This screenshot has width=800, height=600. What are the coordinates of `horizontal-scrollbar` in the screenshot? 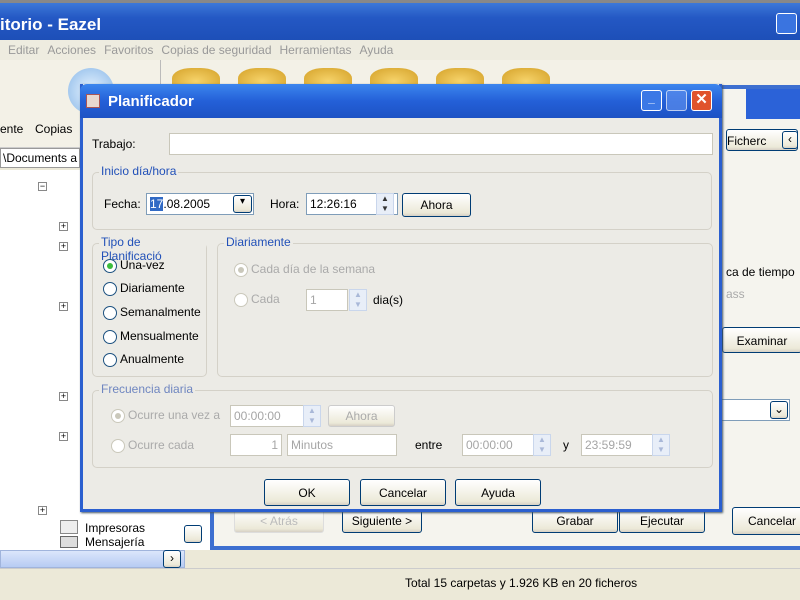 It's located at (92, 559).